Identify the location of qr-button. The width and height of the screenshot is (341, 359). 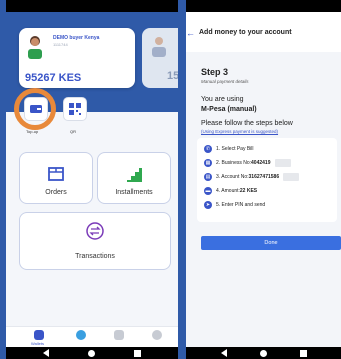
(75, 109).